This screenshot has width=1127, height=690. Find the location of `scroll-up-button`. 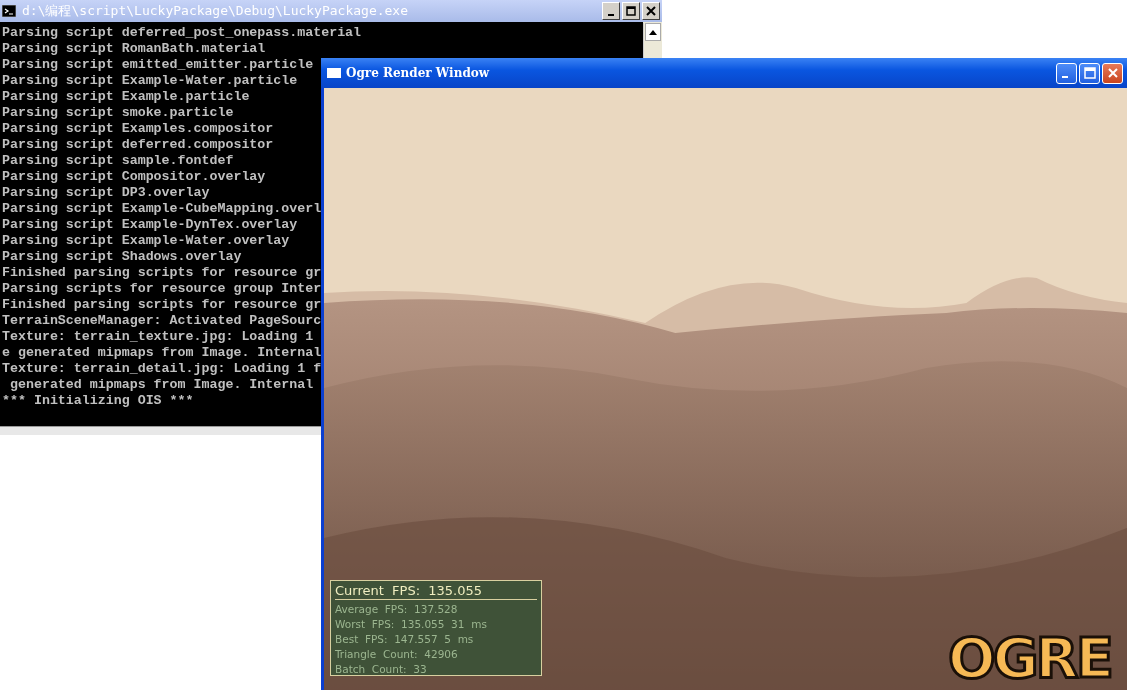

scroll-up-button is located at coordinates (653, 32).